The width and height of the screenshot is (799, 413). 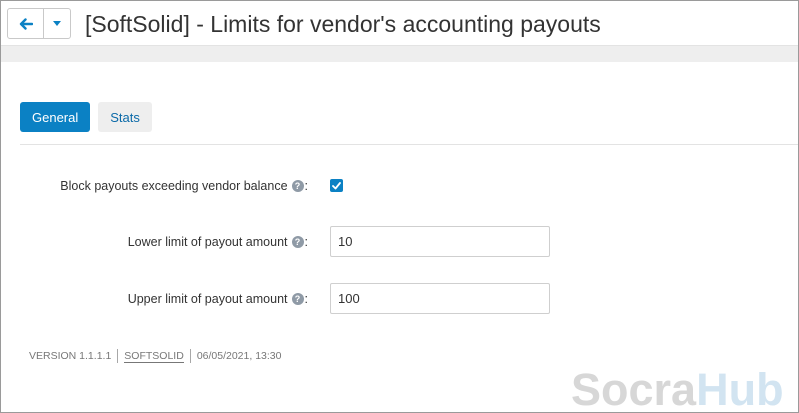 I want to click on lower-limit-input, so click(x=440, y=241).